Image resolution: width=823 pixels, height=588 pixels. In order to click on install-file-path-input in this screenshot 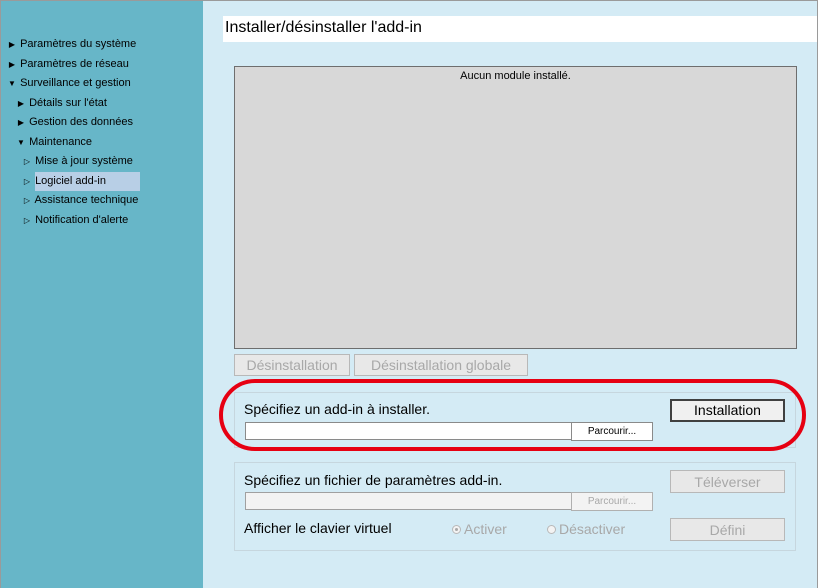, I will do `click(409, 431)`.